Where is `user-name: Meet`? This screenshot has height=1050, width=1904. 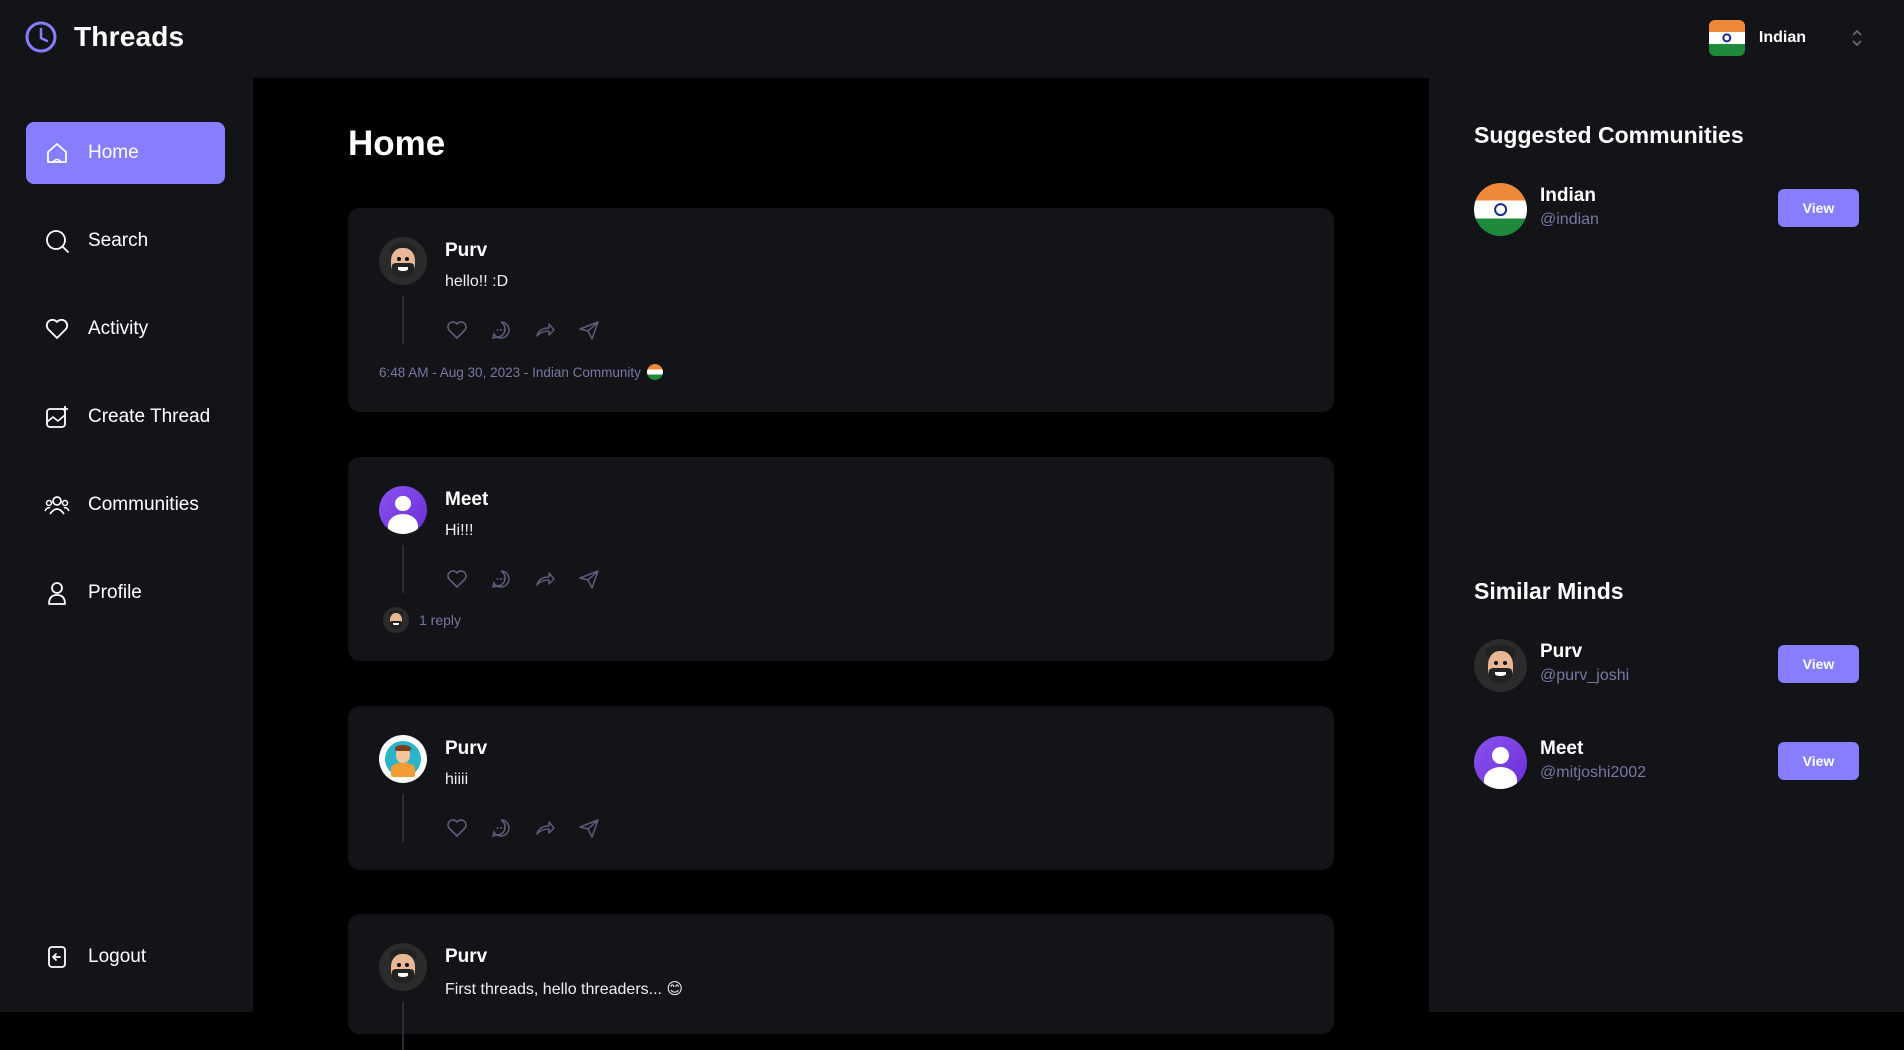
user-name: Meet is located at coordinates (1562, 748).